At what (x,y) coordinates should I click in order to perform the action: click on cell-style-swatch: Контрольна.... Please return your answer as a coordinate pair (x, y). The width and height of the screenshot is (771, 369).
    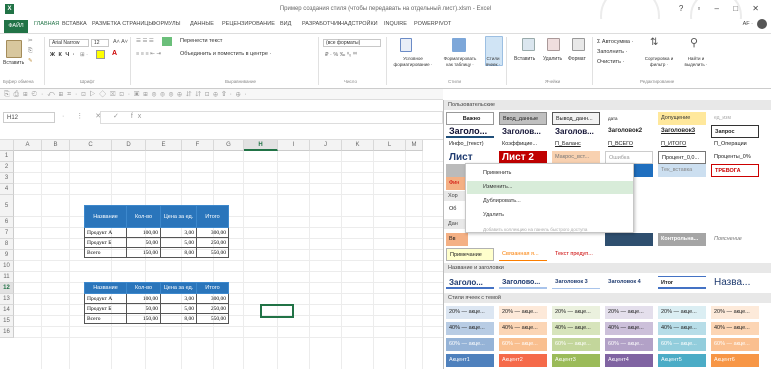
    Looking at the image, I should click on (682, 239).